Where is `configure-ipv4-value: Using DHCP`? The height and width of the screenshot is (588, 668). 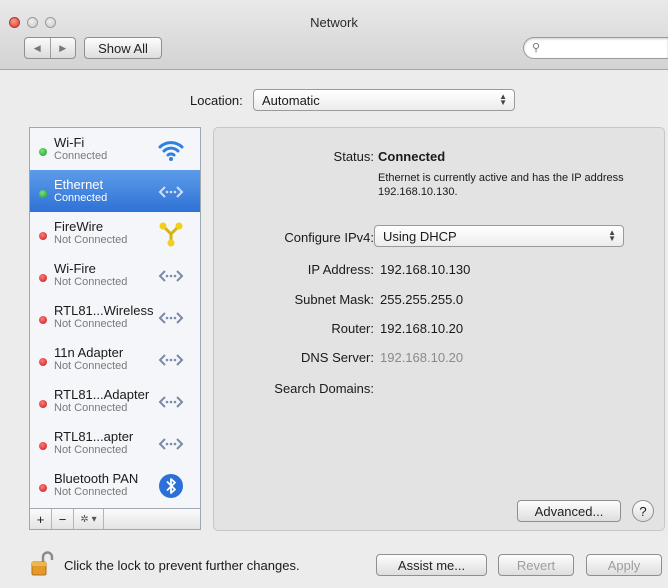
configure-ipv4-value: Using DHCP is located at coordinates (420, 236).